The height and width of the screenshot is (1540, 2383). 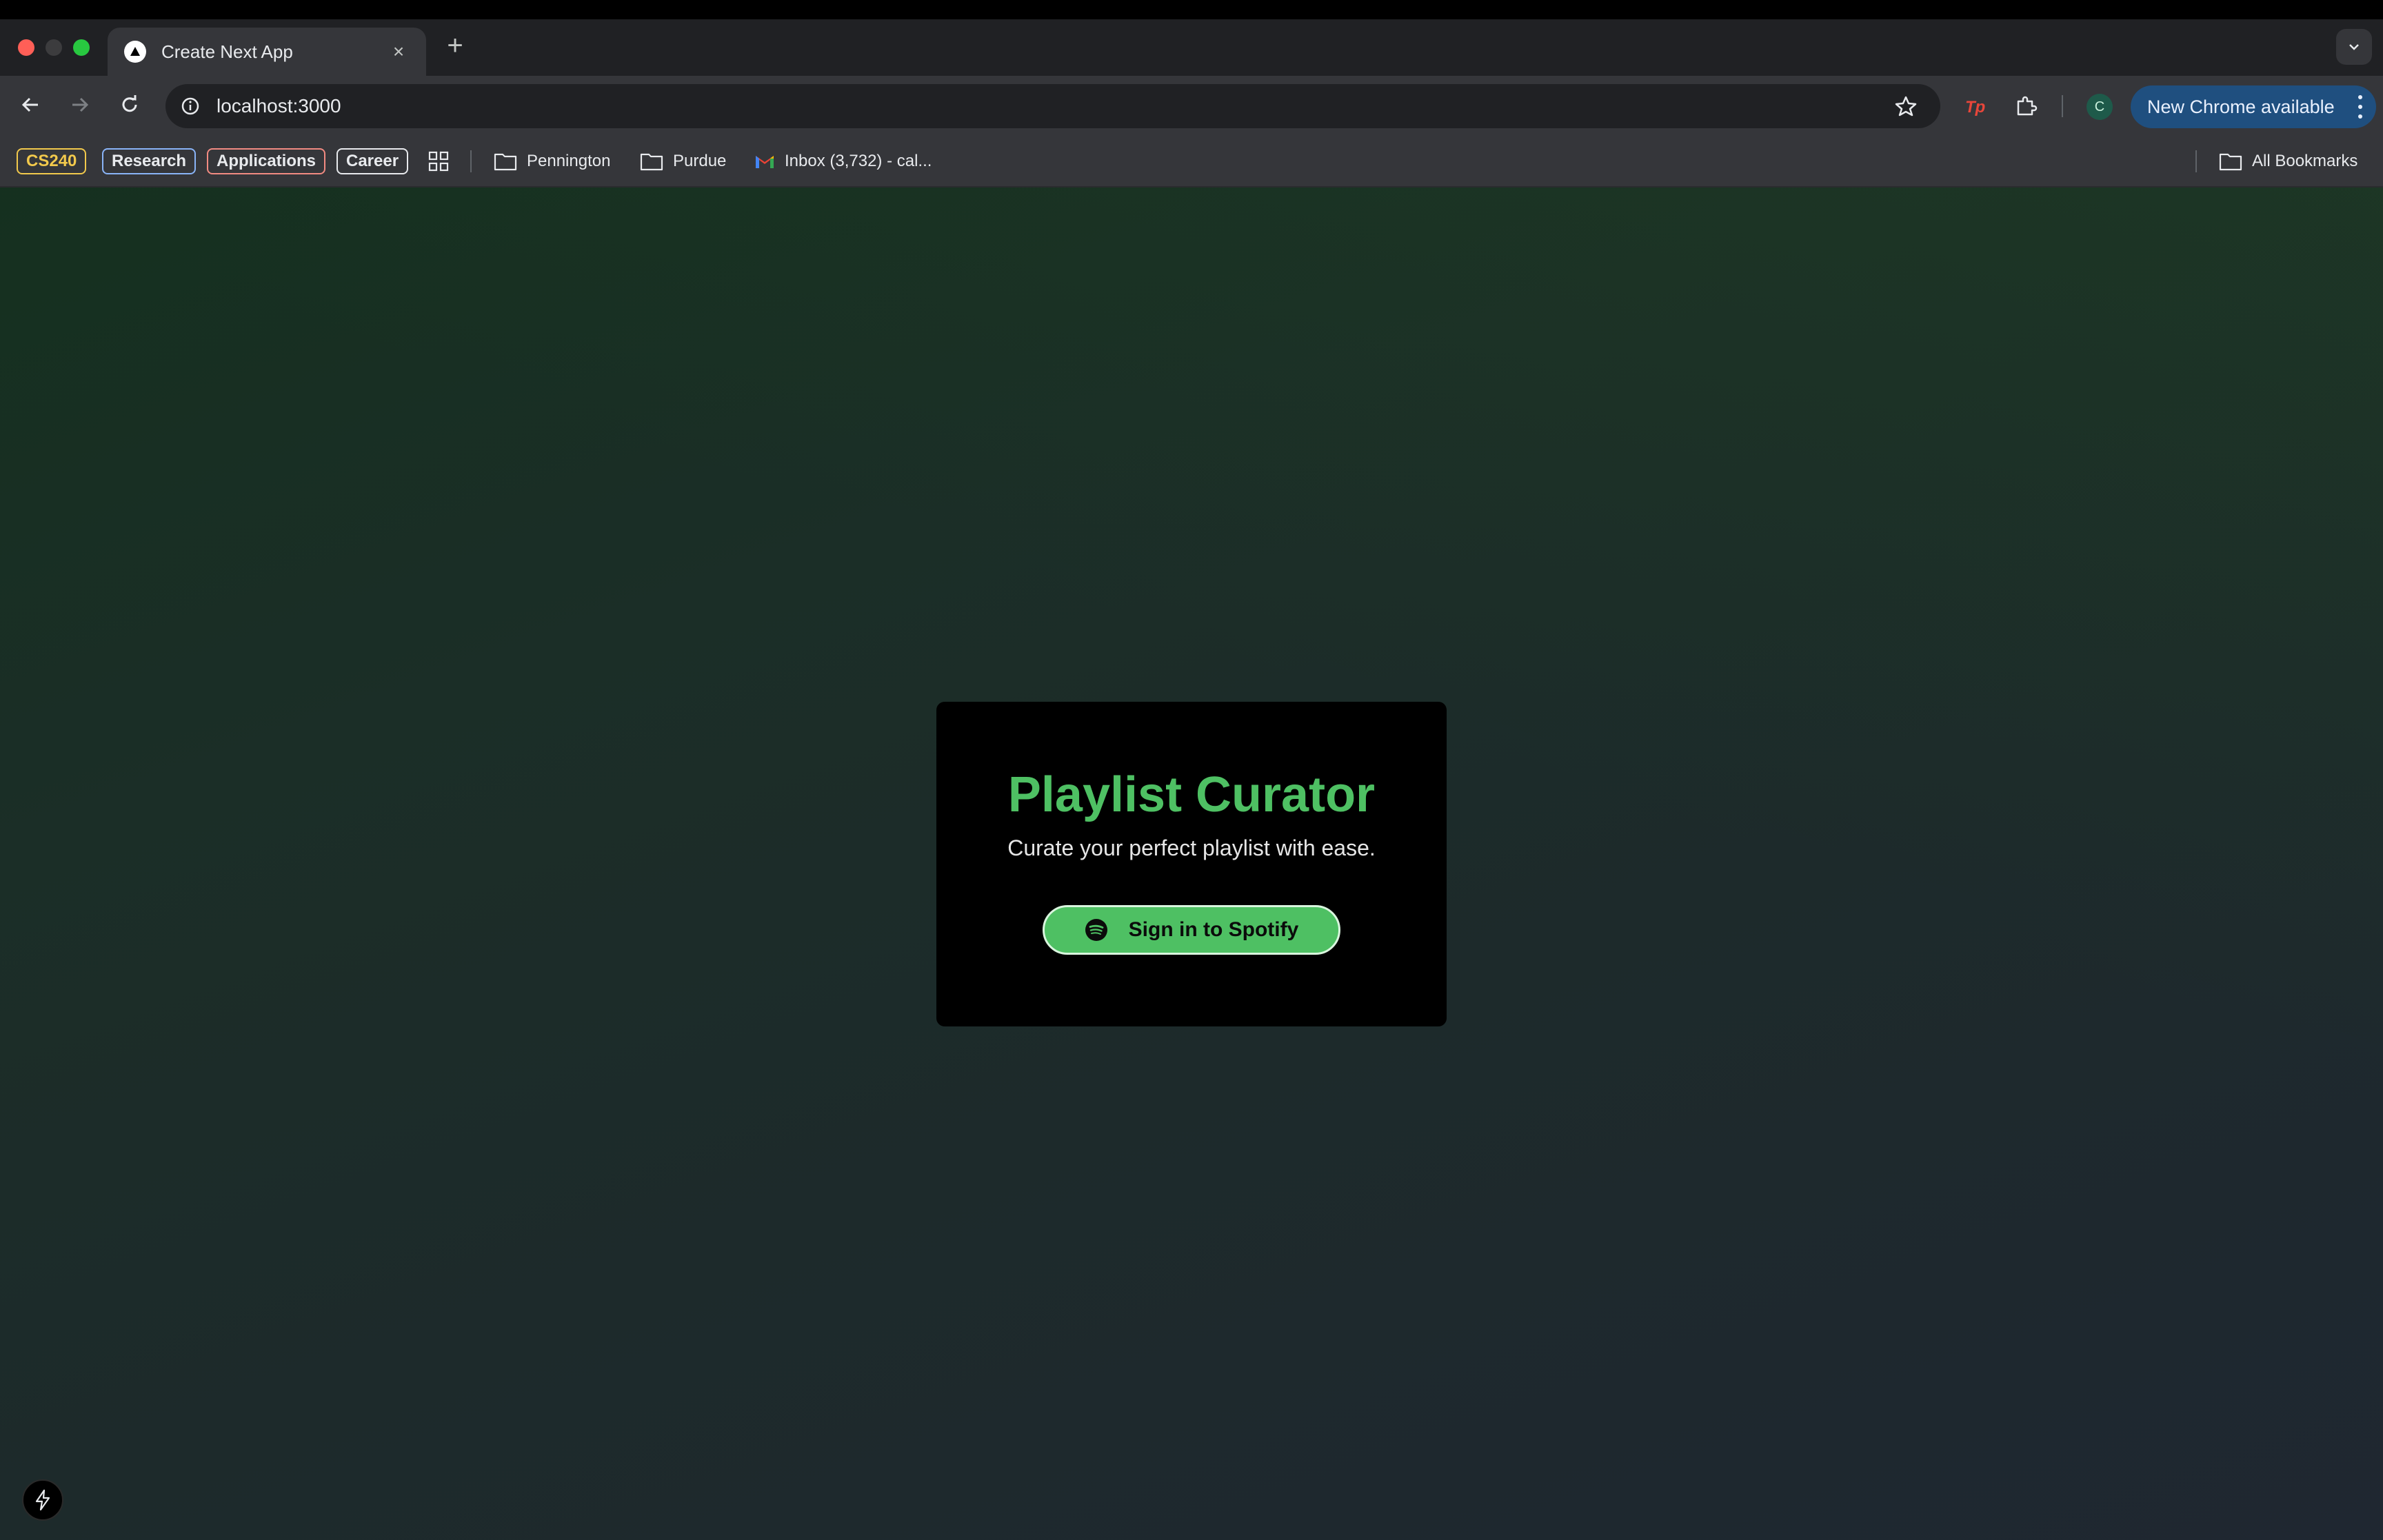 I want to click on apps-grid-icon, so click(x=438, y=162).